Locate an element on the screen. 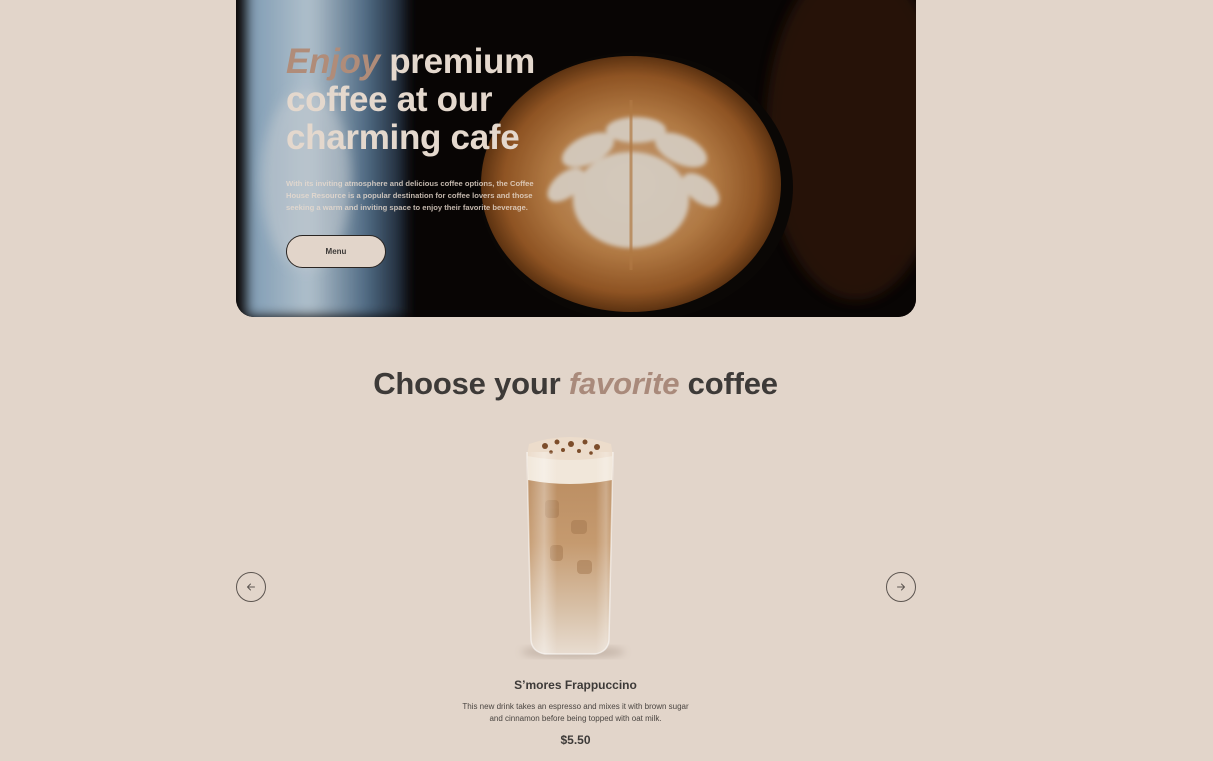 The image size is (1213, 761). arrow-left-icon is located at coordinates (251, 587).